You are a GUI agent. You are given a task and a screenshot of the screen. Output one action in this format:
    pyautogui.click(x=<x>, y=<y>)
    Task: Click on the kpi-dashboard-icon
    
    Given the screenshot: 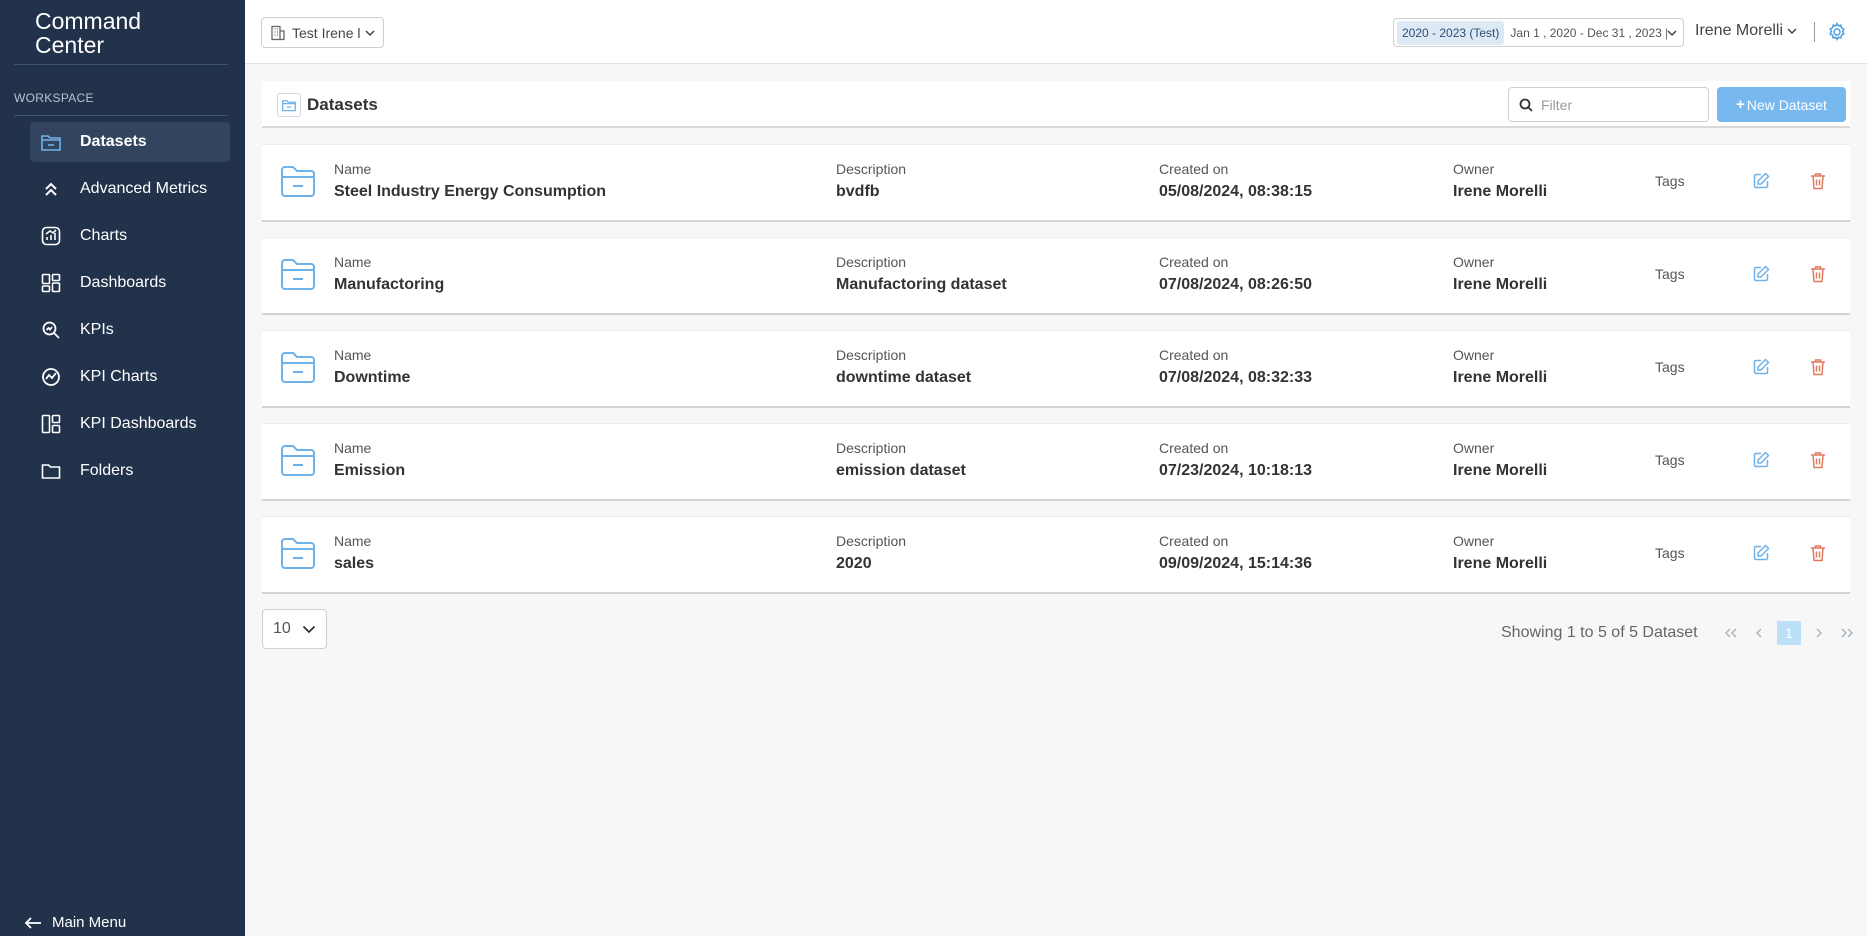 What is the action you would take?
    pyautogui.click(x=51, y=424)
    